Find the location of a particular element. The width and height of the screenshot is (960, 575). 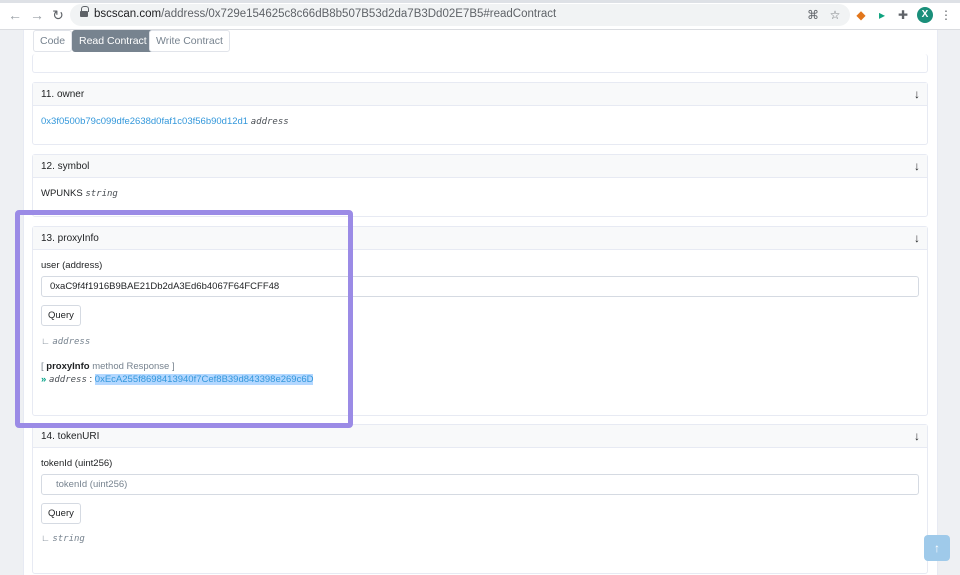

forward-icon: → is located at coordinates (37, 15).